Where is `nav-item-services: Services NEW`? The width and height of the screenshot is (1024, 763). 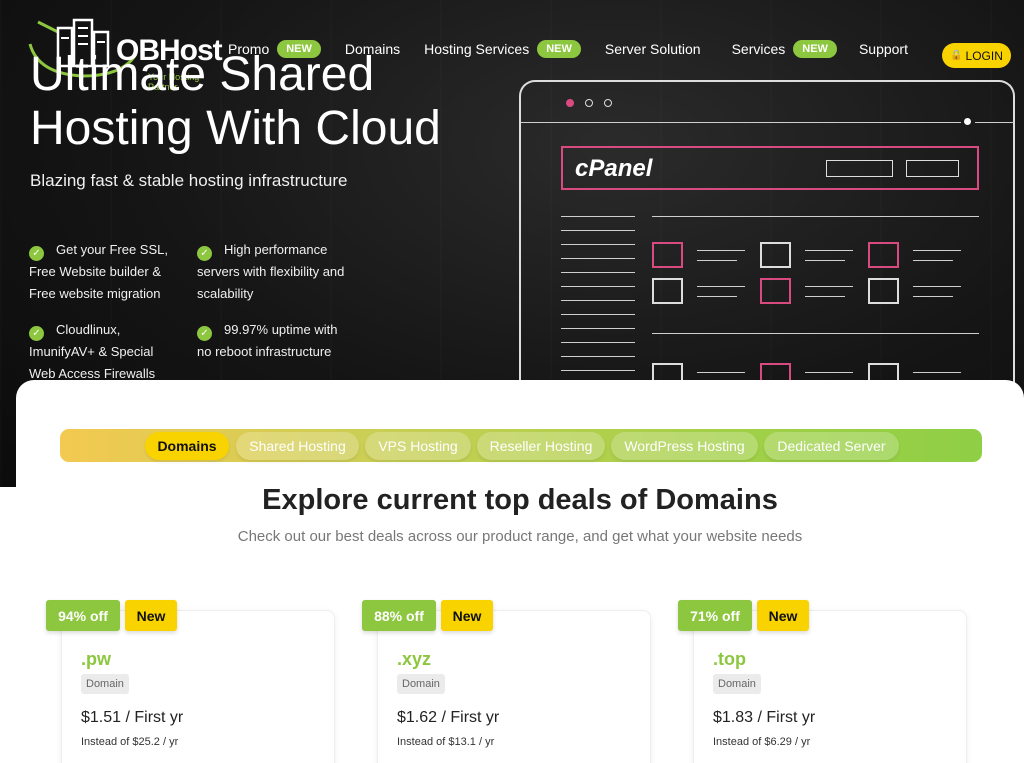 nav-item-services: Services NEW is located at coordinates (784, 49).